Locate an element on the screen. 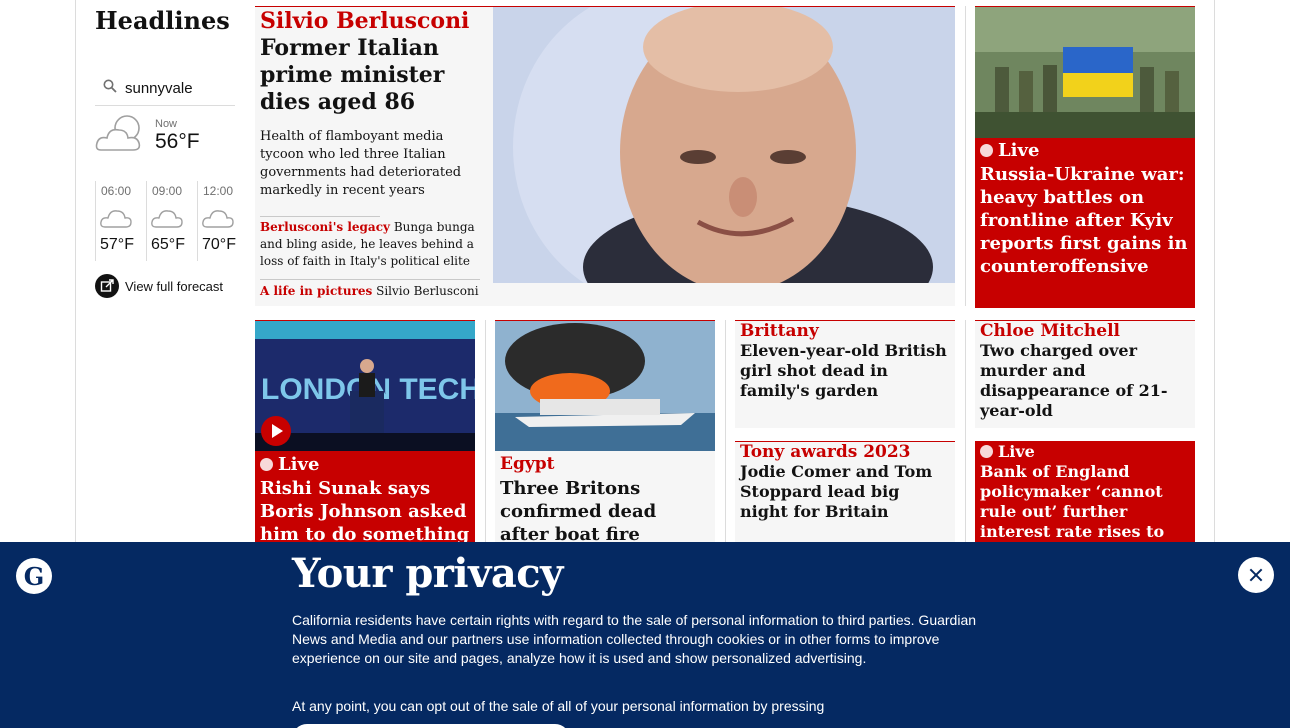  related-text: Silvio Berlusconi is located at coordinates (427, 291).